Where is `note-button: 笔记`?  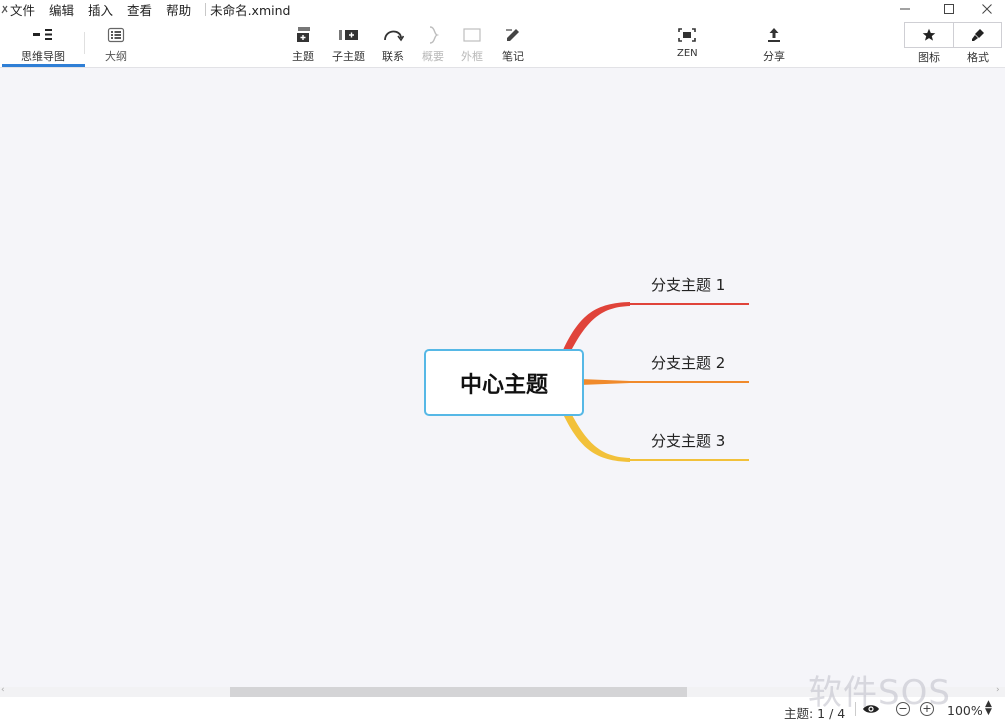
note-button: 笔记 is located at coordinates (513, 44).